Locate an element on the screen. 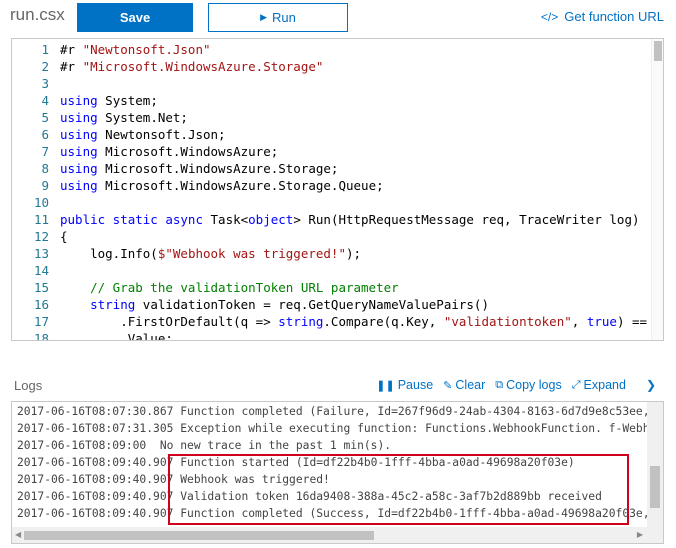  expand-button: ⤢ Expand is located at coordinates (599, 385).